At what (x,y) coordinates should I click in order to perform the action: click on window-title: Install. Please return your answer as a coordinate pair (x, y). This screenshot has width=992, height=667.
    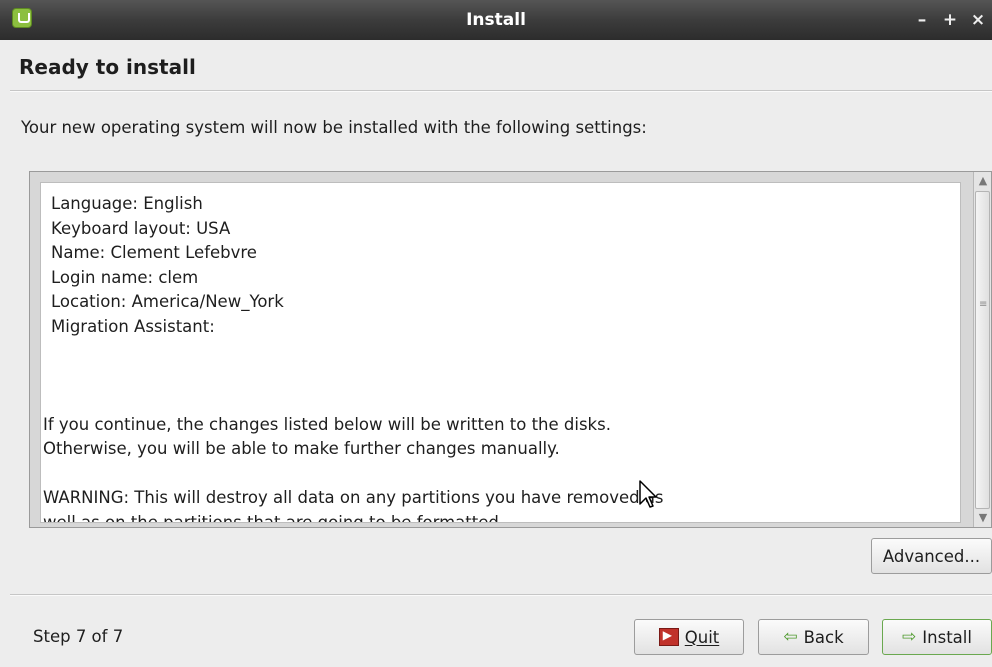
    Looking at the image, I should click on (496, 20).